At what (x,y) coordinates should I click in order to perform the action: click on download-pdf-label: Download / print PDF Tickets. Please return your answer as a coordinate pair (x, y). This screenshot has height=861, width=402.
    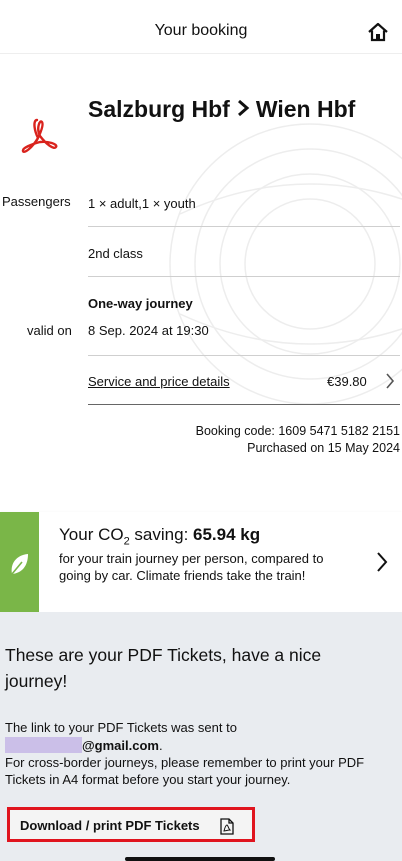
    Looking at the image, I should click on (110, 825).